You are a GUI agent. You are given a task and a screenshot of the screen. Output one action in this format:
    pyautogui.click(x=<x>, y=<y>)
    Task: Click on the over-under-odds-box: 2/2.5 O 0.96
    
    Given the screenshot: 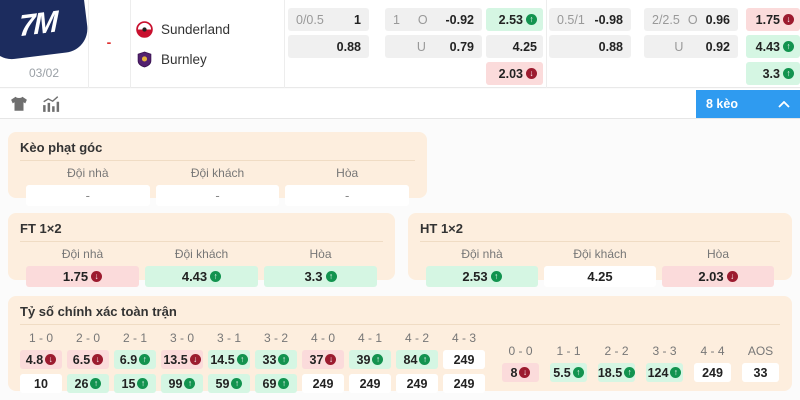 What is the action you would take?
    pyautogui.click(x=691, y=19)
    